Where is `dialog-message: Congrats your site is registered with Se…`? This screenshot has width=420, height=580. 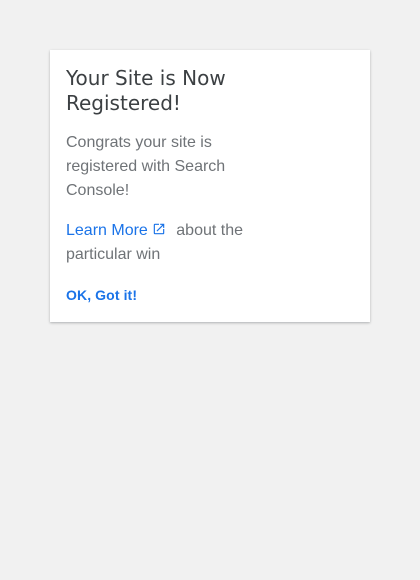 dialog-message: Congrats your site is registered with Se… is located at coordinates (146, 166).